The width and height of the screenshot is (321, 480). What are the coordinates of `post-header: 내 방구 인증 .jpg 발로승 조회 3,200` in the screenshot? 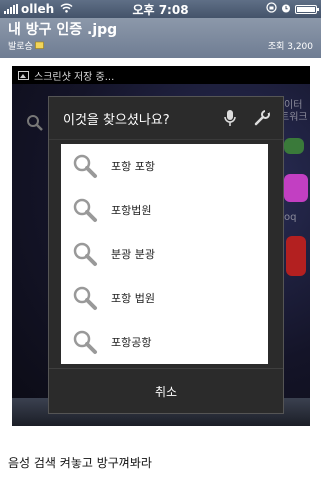 It's located at (160, 38).